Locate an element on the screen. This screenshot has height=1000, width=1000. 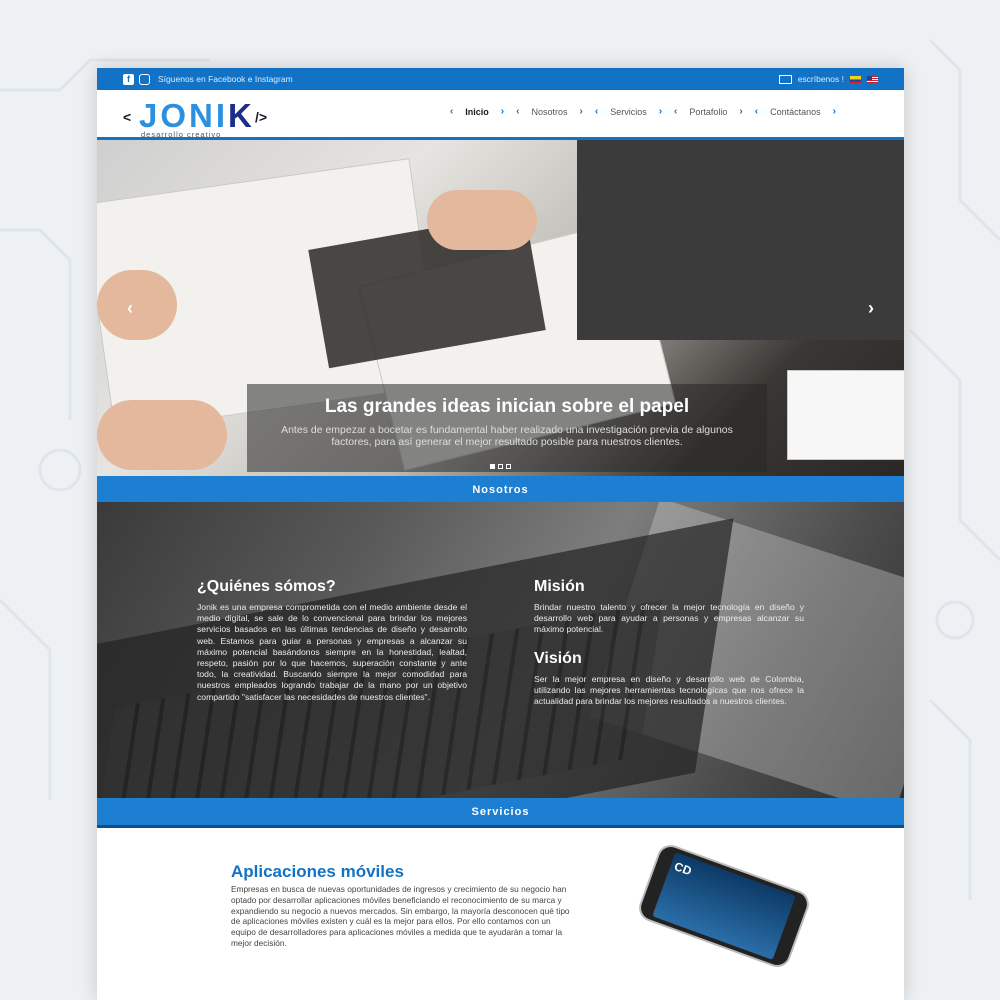
logo-open-bracket: < is located at coordinates (127, 117).